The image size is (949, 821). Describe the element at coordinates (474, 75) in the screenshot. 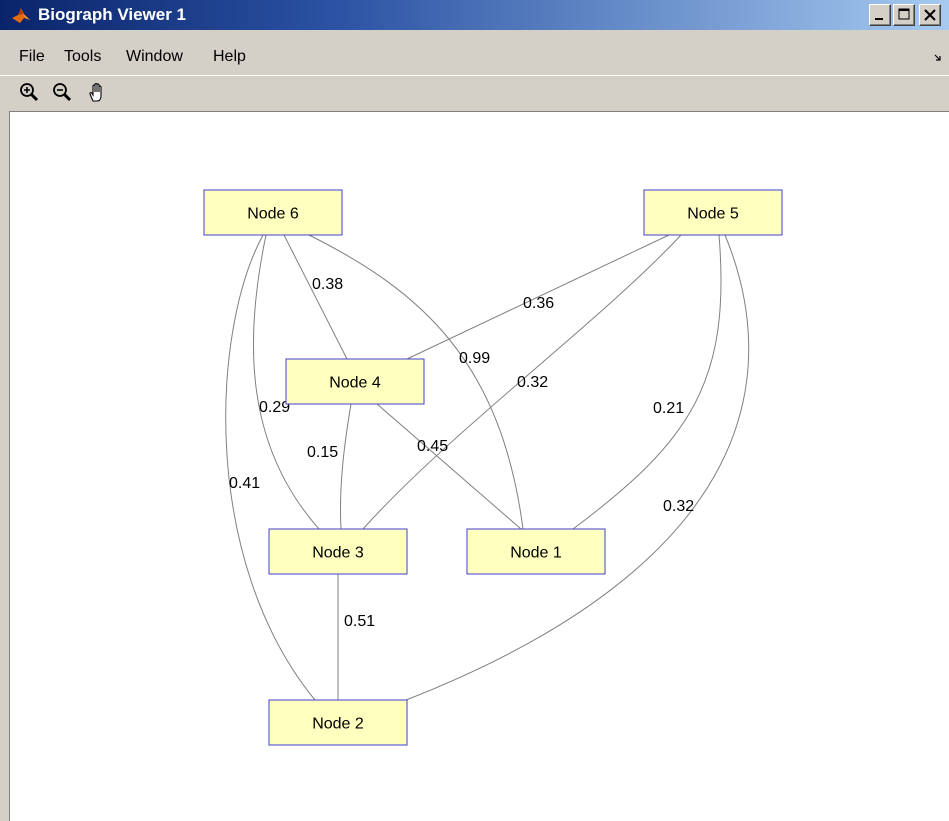

I see `menu-separator` at that location.